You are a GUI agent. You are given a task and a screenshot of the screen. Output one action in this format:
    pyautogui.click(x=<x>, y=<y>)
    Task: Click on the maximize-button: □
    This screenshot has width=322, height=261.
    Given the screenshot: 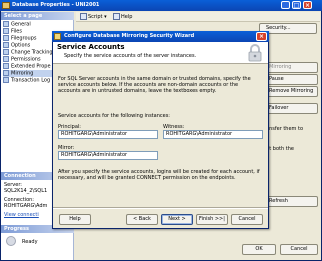 What is the action you would take?
    pyautogui.click(x=296, y=5)
    